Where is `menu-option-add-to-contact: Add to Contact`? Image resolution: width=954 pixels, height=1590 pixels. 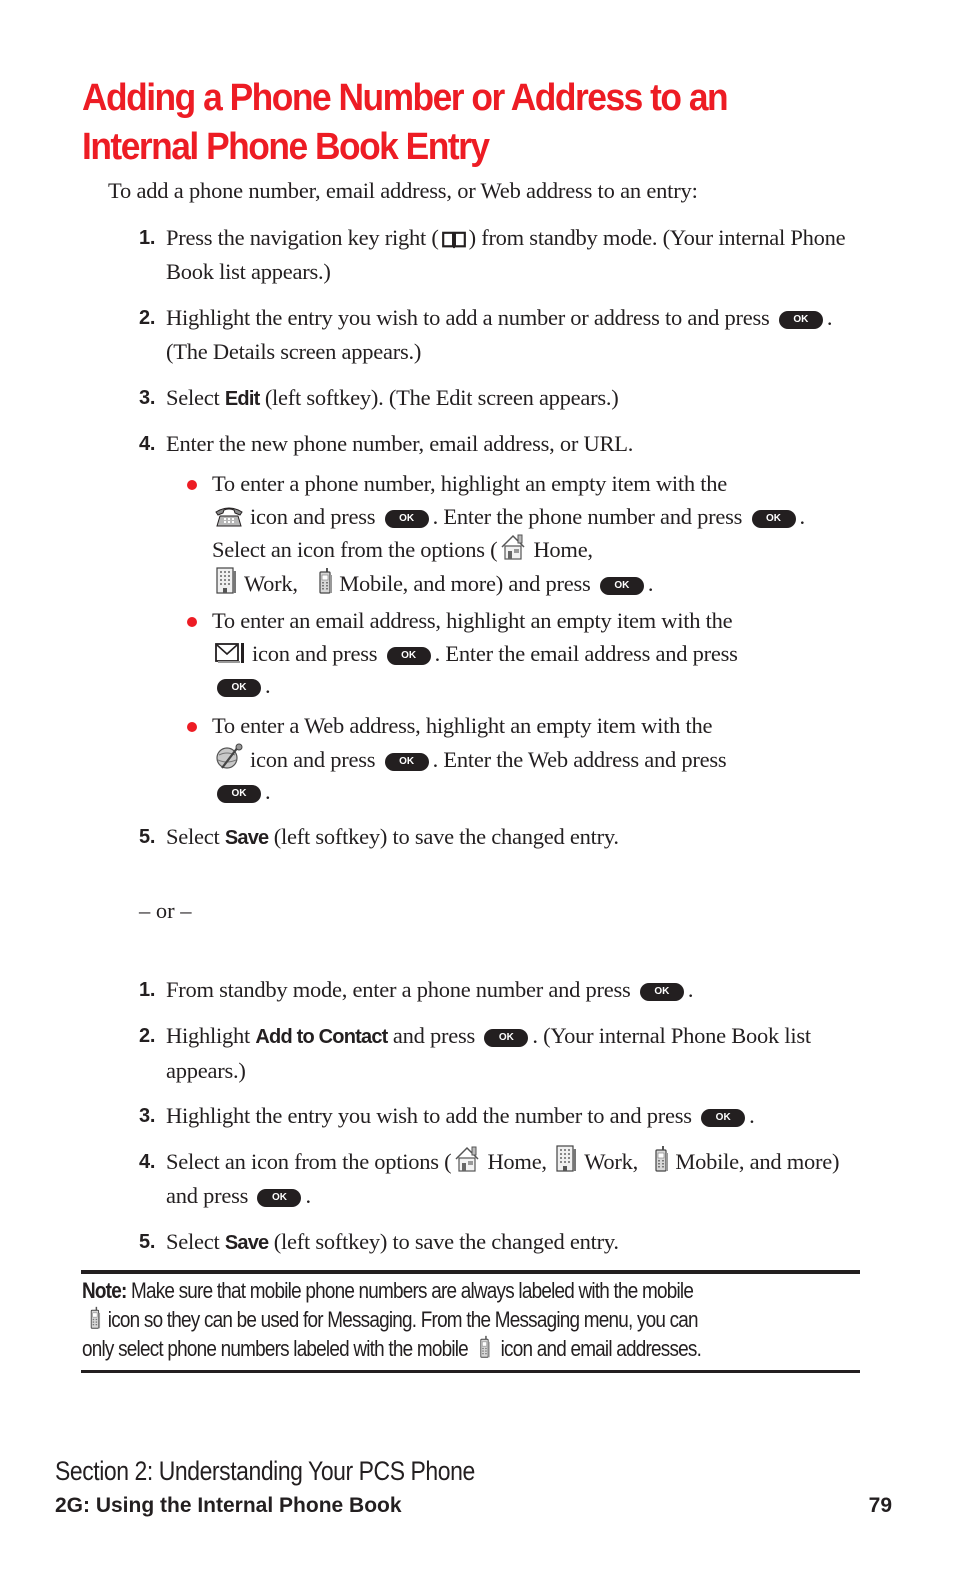 menu-option-add-to-contact: Add to Contact is located at coordinates (321, 1037).